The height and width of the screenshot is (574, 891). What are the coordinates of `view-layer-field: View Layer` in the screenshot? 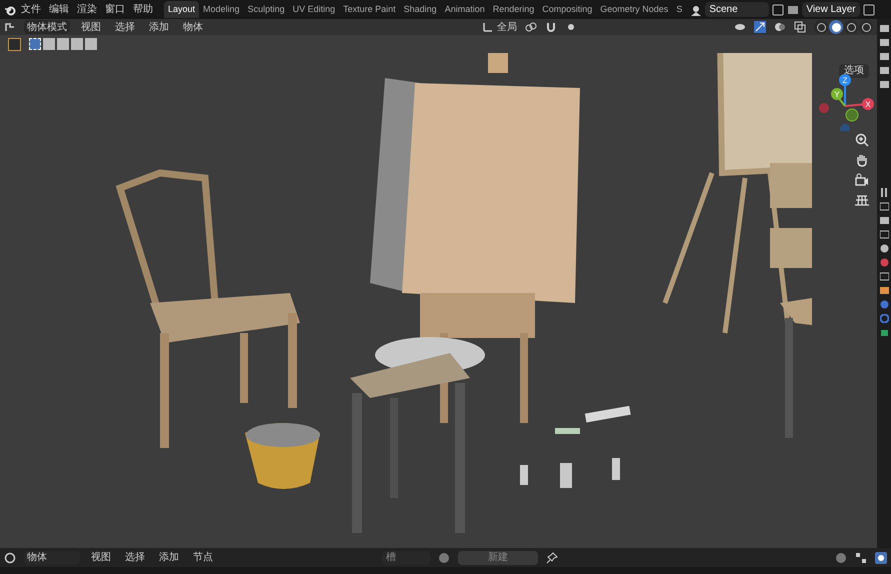 It's located at (831, 9).